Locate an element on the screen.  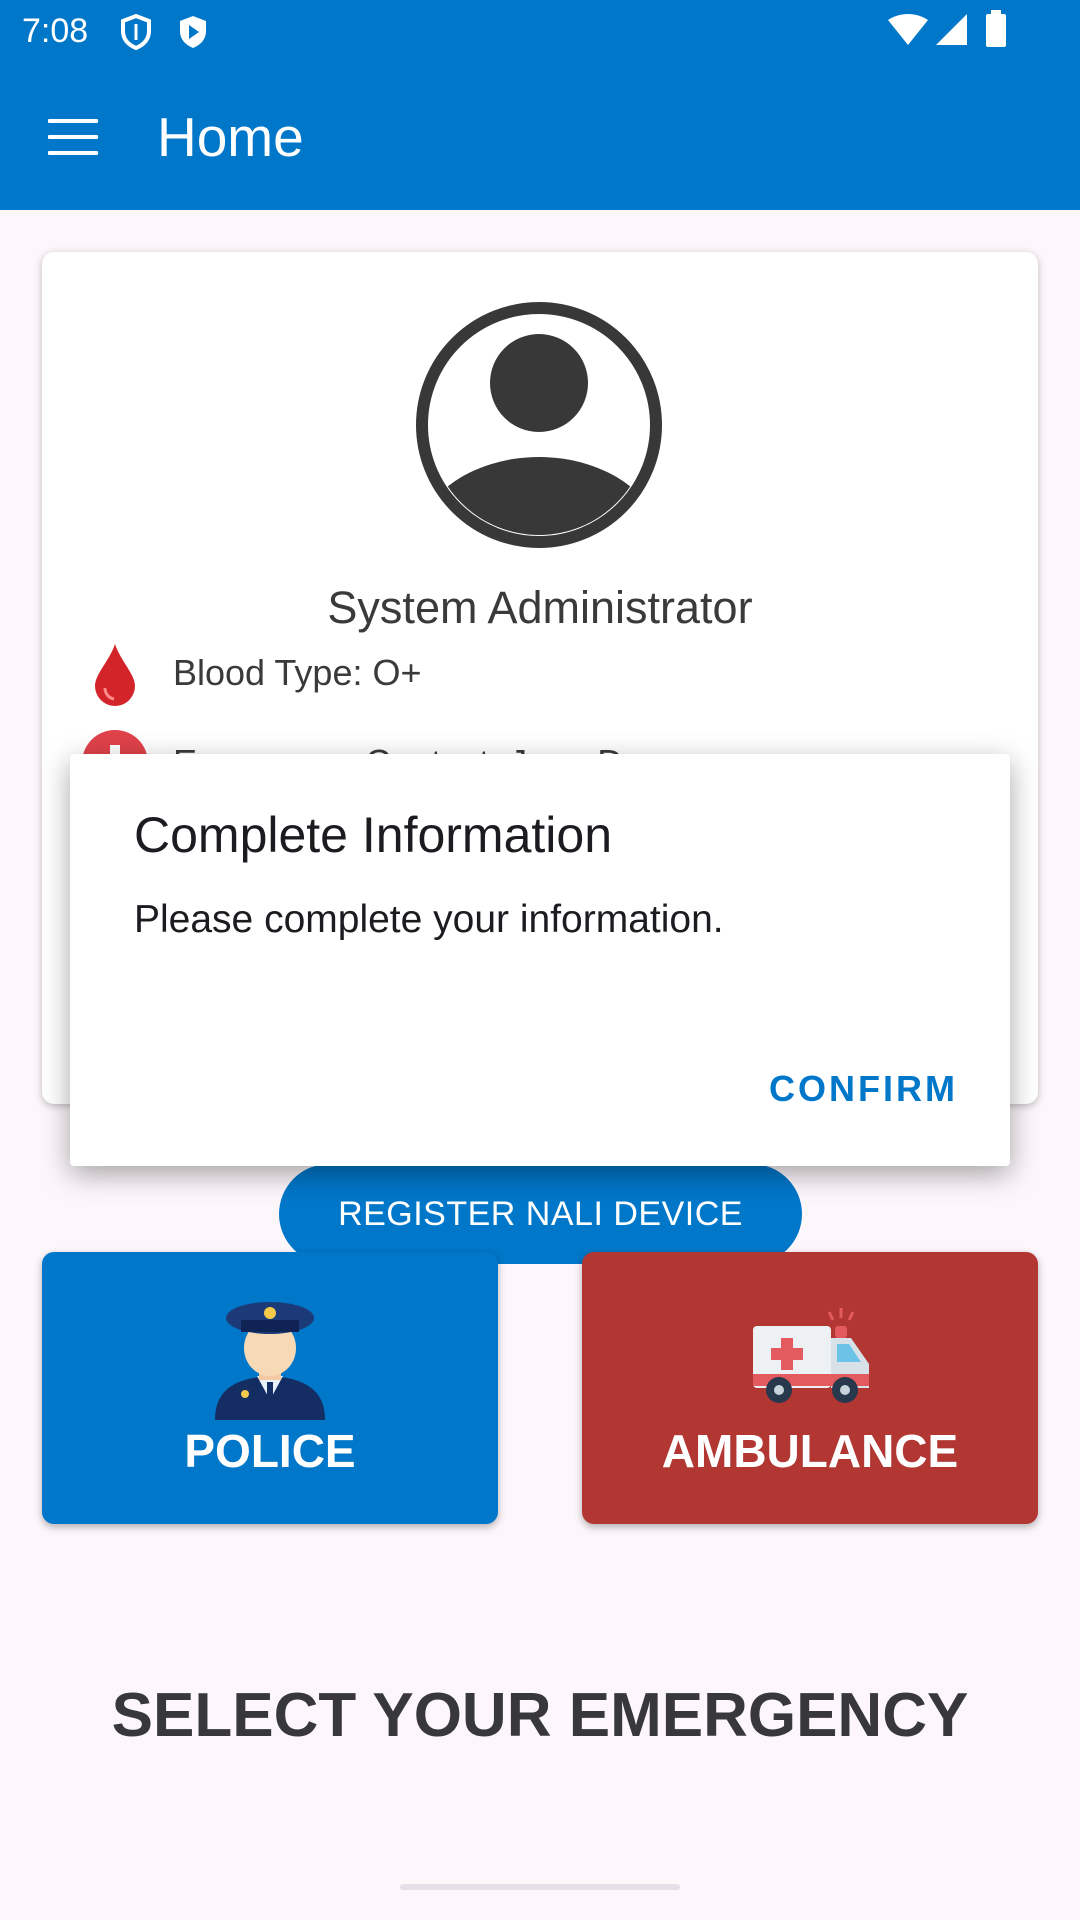
register-nali-device-button: REGISTER NALI DEVICE is located at coordinates (540, 1214).